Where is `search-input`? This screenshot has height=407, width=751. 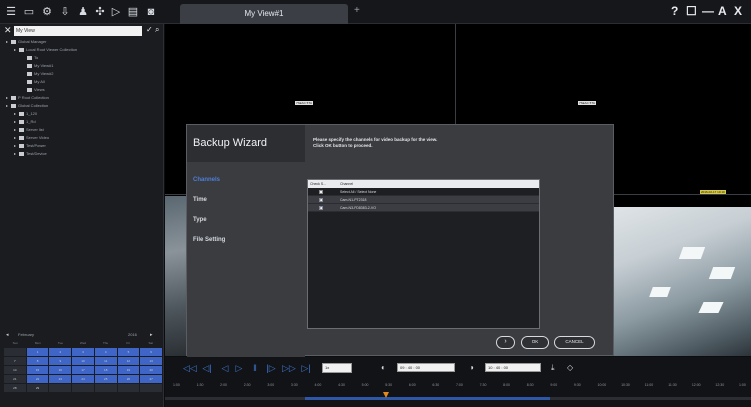 search-input is located at coordinates (78, 31).